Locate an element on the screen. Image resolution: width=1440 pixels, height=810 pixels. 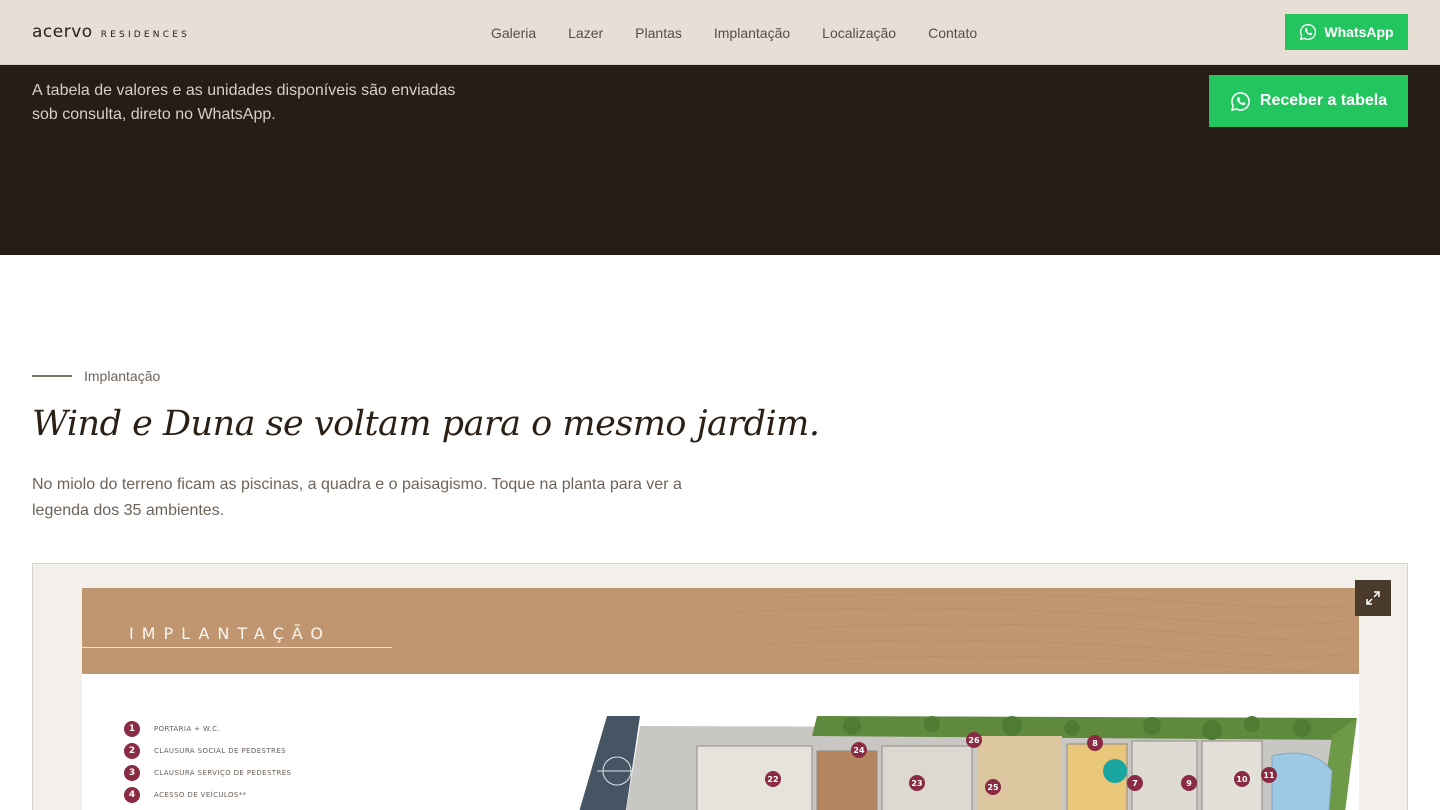
eyebrow-line is located at coordinates (52, 376).